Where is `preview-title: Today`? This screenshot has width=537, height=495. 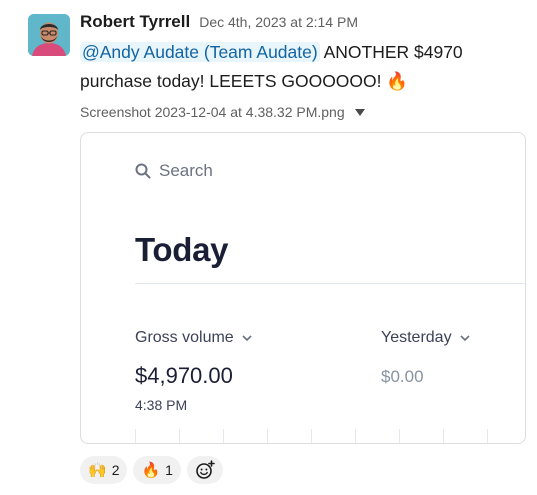
preview-title: Today is located at coordinates (182, 249).